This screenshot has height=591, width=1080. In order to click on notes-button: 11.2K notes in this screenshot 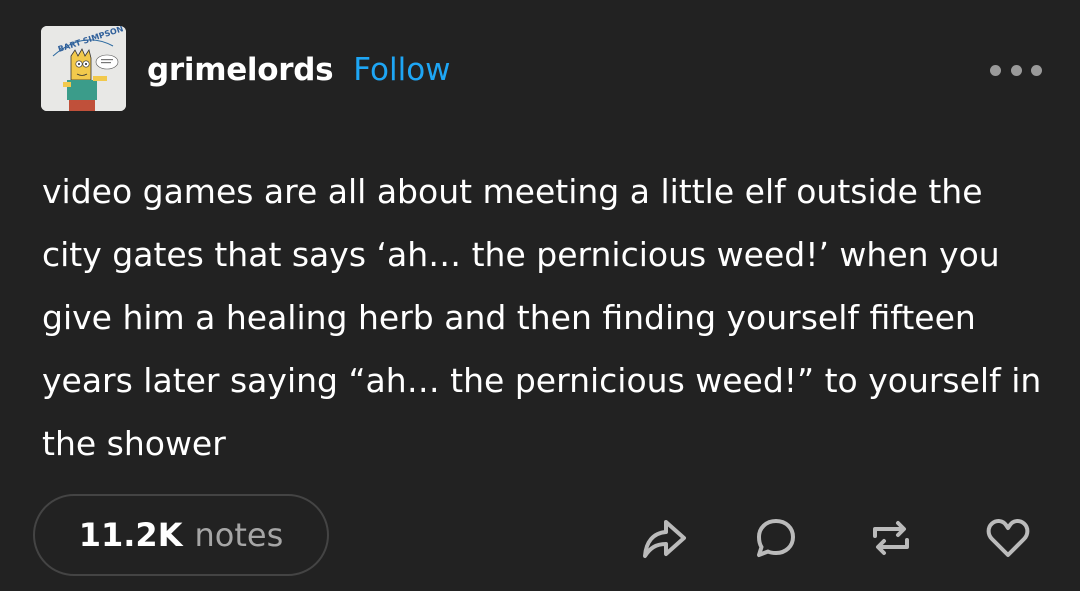, I will do `click(181, 535)`.